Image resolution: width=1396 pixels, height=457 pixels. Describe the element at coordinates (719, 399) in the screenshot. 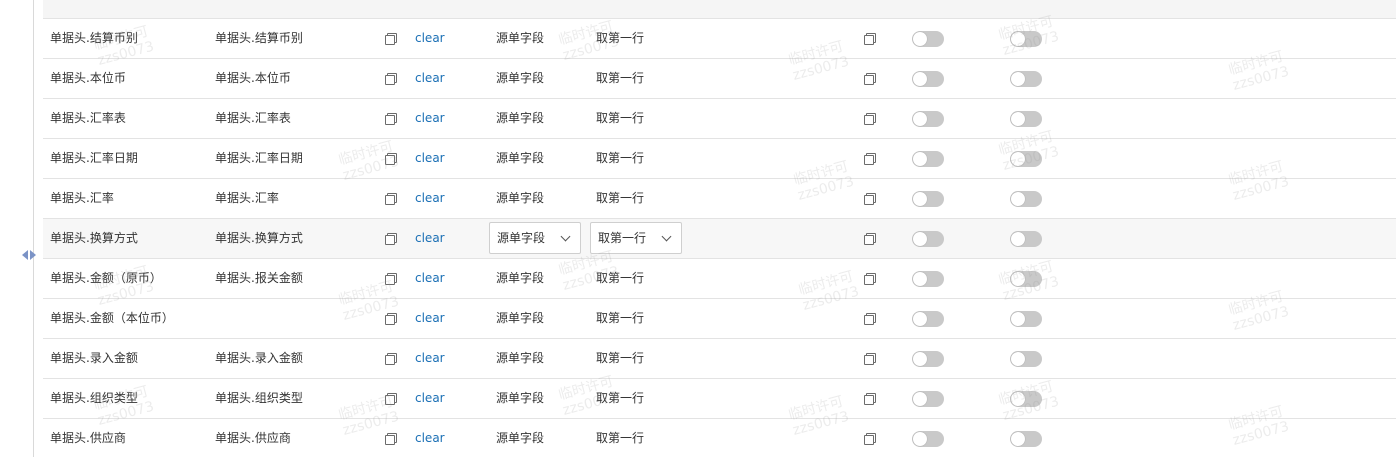

I see `table-row: 单据头.组织类型 单据头.组织类型 clear 源单字段 取第一行` at that location.